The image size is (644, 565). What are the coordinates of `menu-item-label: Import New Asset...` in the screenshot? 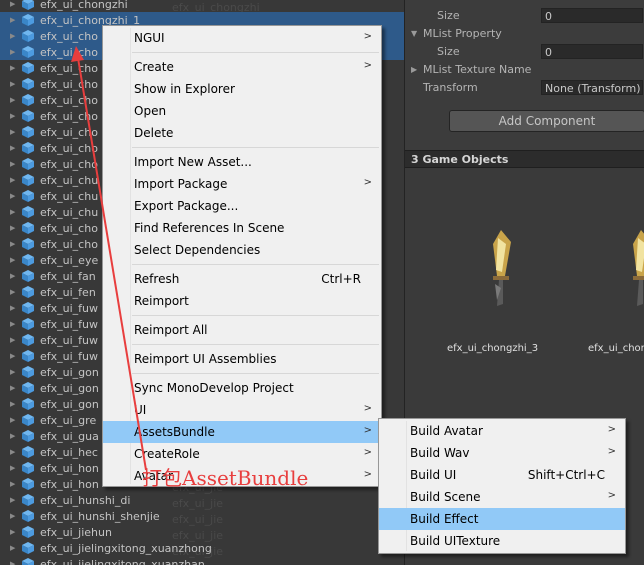 It's located at (193, 162).